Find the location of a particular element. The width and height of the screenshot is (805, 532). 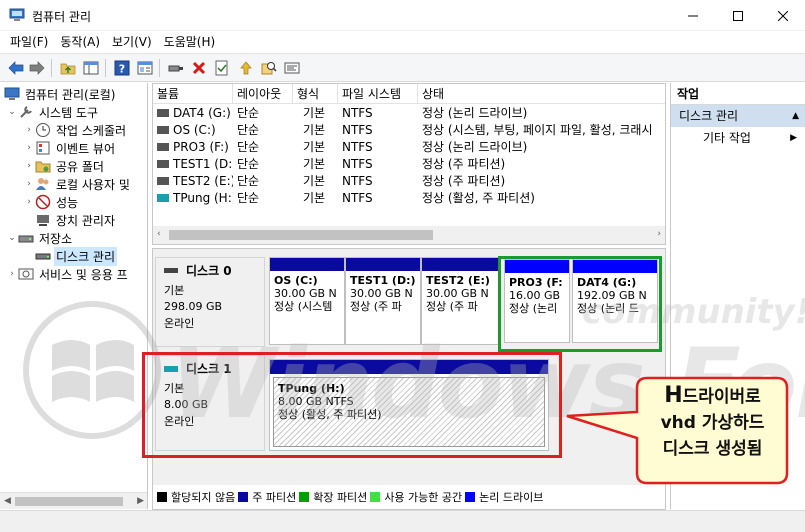

scroll-right-icon: › is located at coordinates (659, 234).